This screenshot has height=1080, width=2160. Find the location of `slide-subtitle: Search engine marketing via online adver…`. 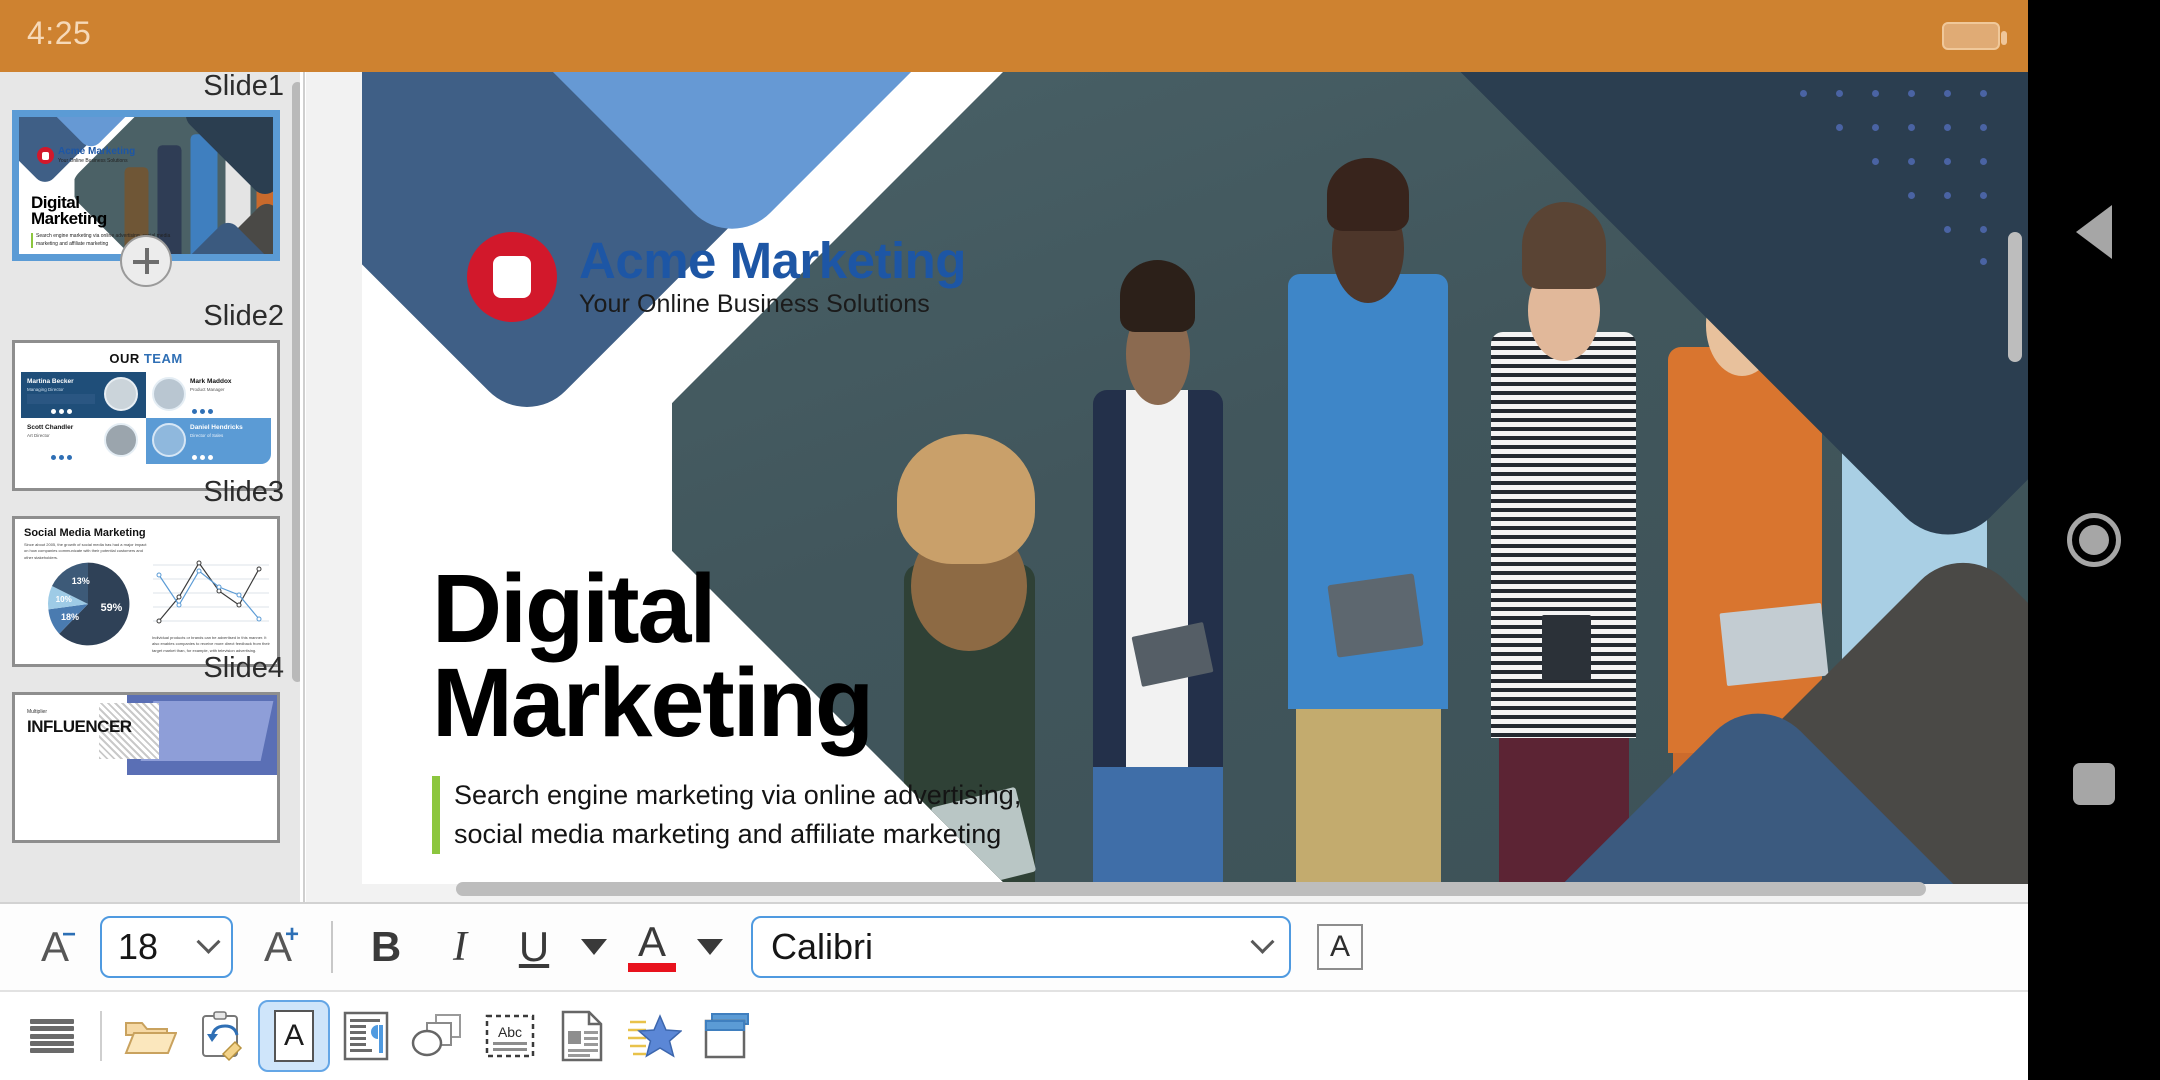

slide-subtitle: Search engine marketing via online adver… is located at coordinates (738, 815).